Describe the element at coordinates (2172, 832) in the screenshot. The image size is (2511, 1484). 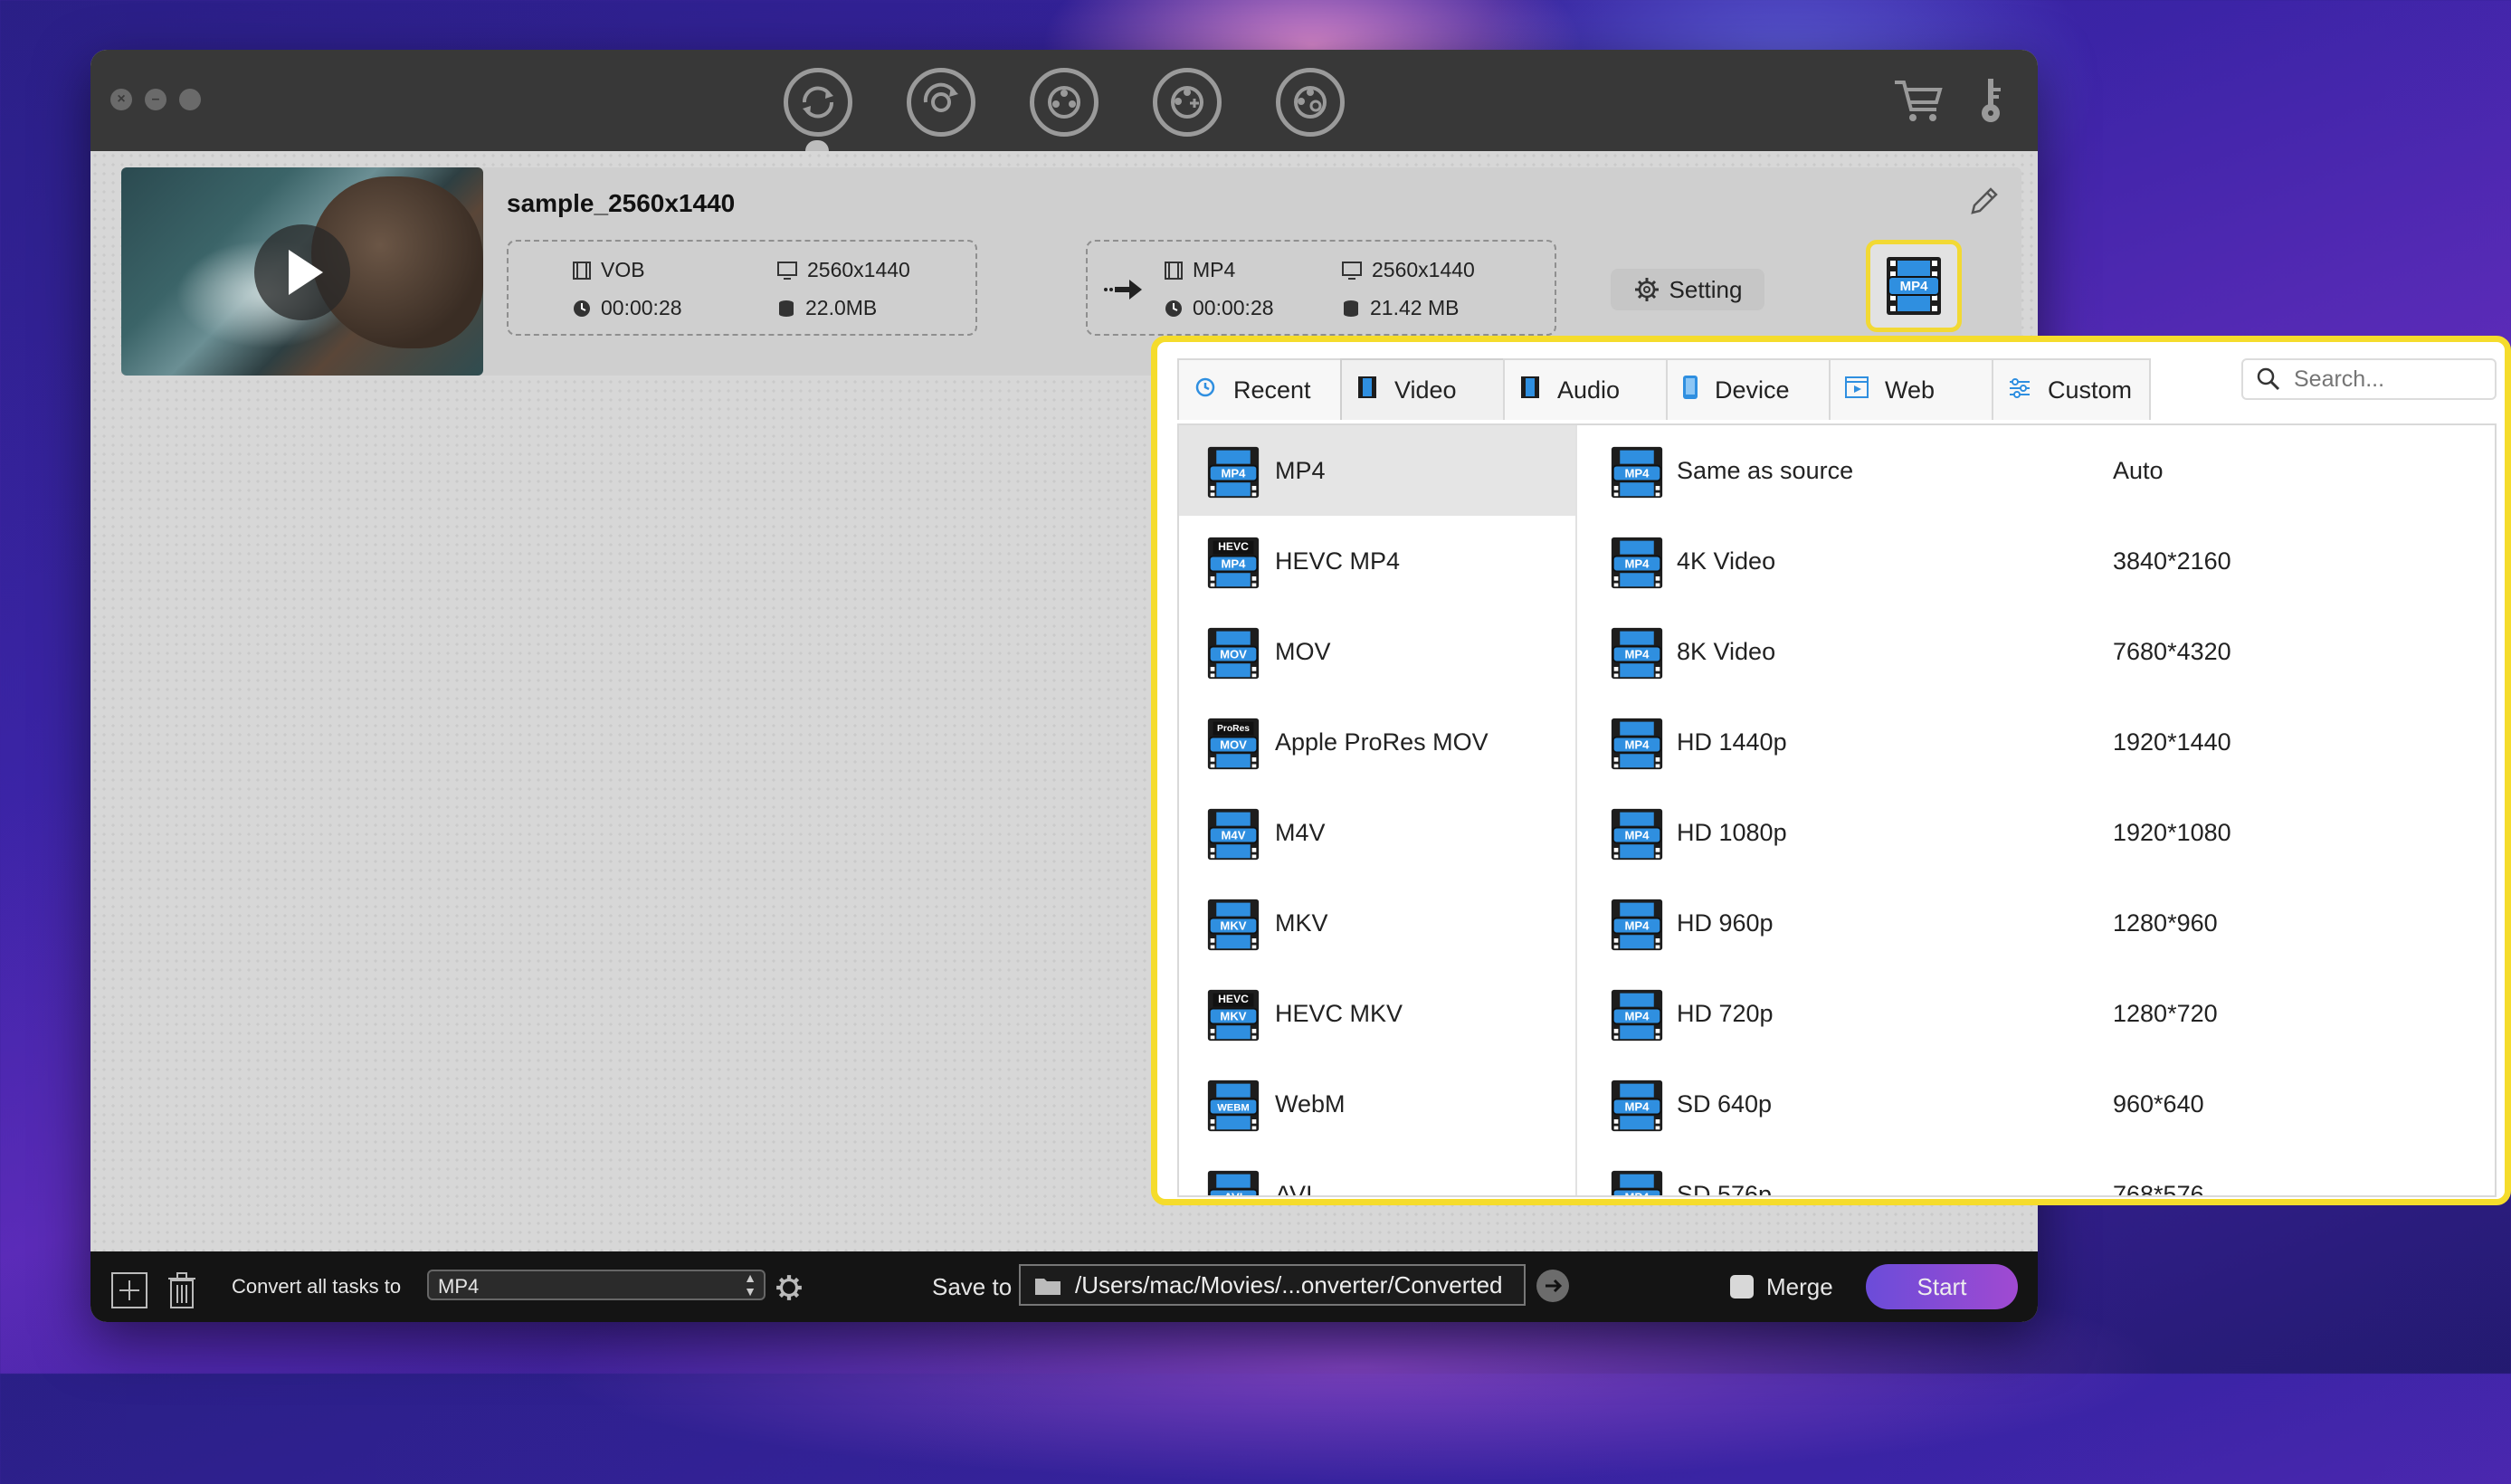
I see `preset-resolution: 1920*1080` at that location.